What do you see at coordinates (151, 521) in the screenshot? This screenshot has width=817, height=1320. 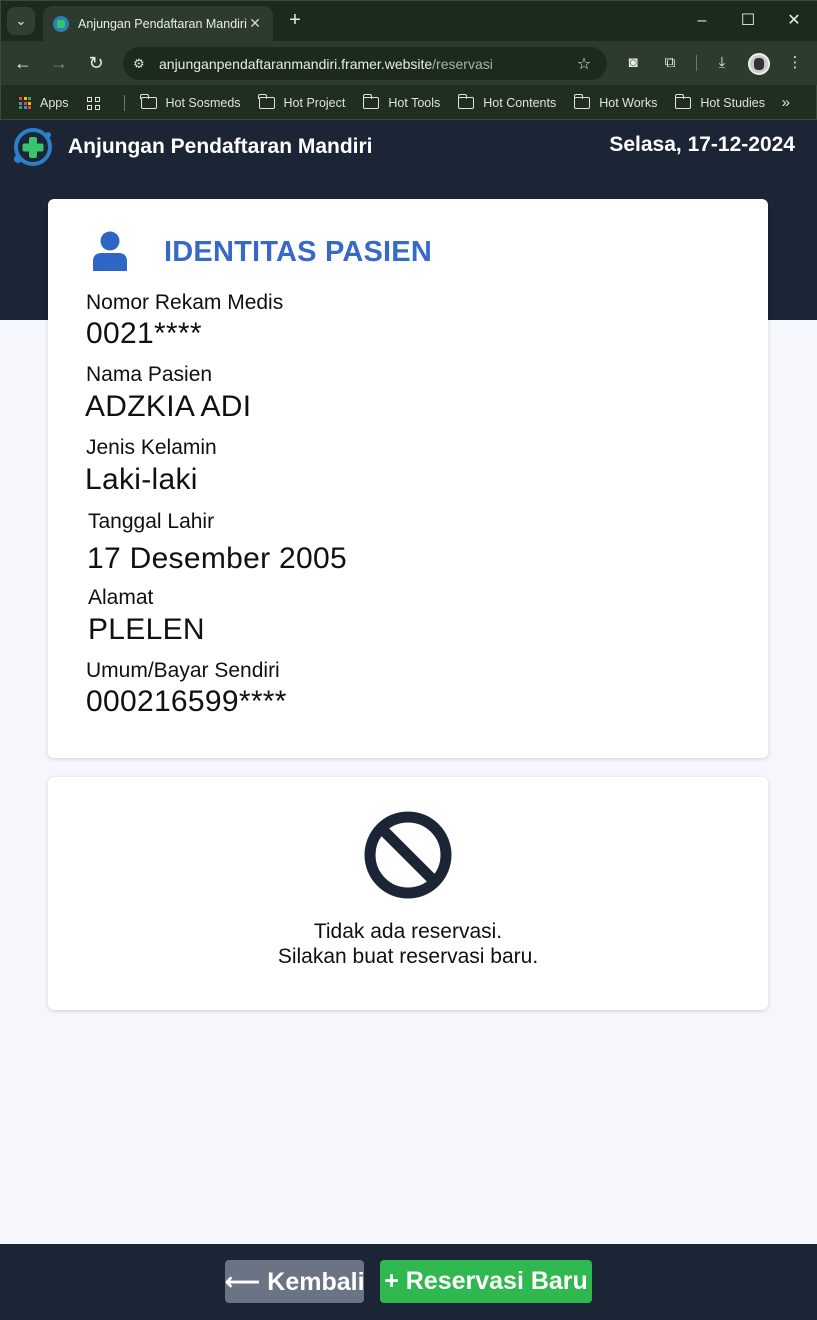 I see `birth-date-label: Tanggal Lahir` at bounding box center [151, 521].